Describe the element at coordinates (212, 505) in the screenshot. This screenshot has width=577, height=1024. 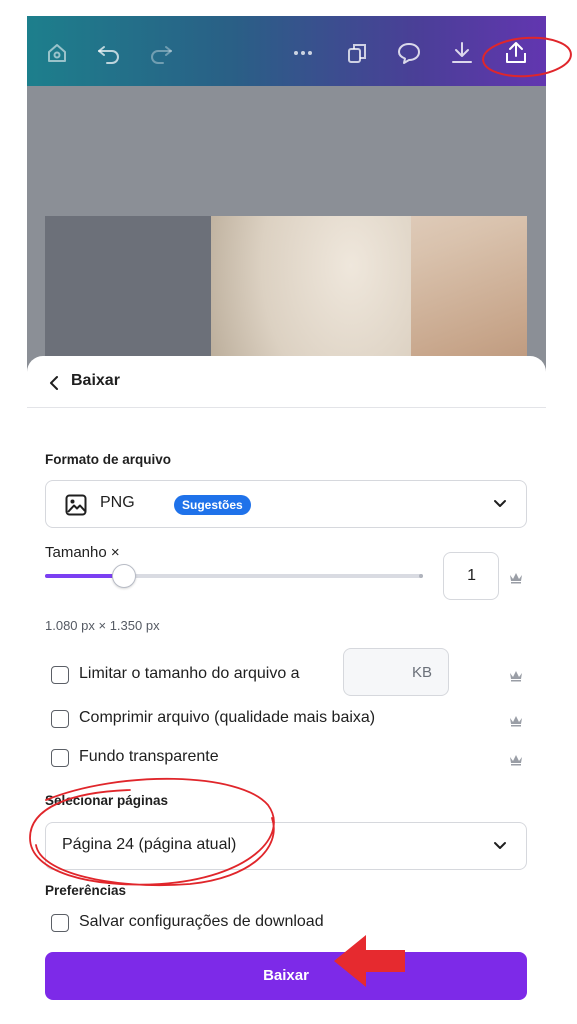
I see `suggestion-badge: Sugestões` at that location.